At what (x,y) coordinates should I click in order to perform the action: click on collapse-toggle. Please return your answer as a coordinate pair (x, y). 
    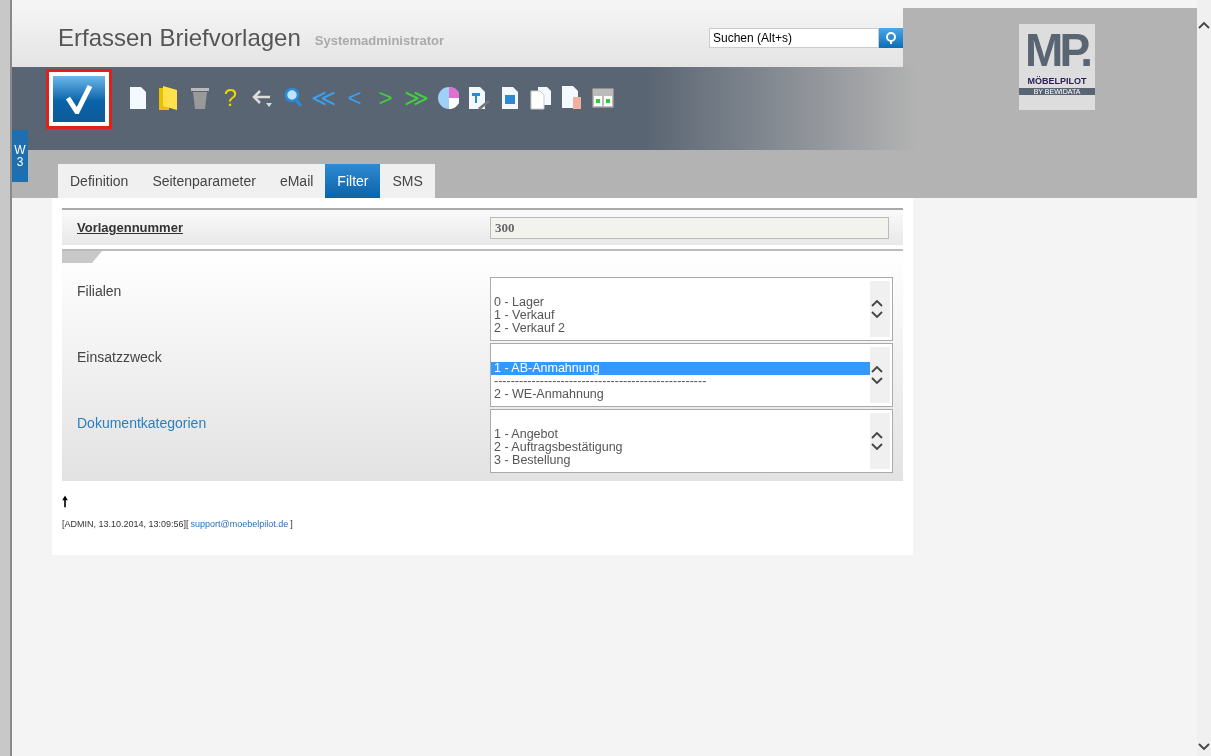
    Looking at the image, I should click on (82, 257).